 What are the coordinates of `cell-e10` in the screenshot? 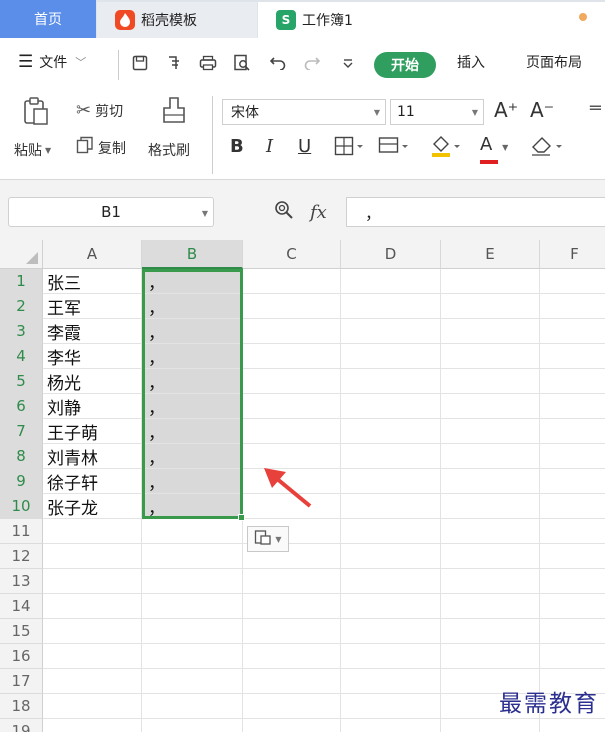 It's located at (490, 506).